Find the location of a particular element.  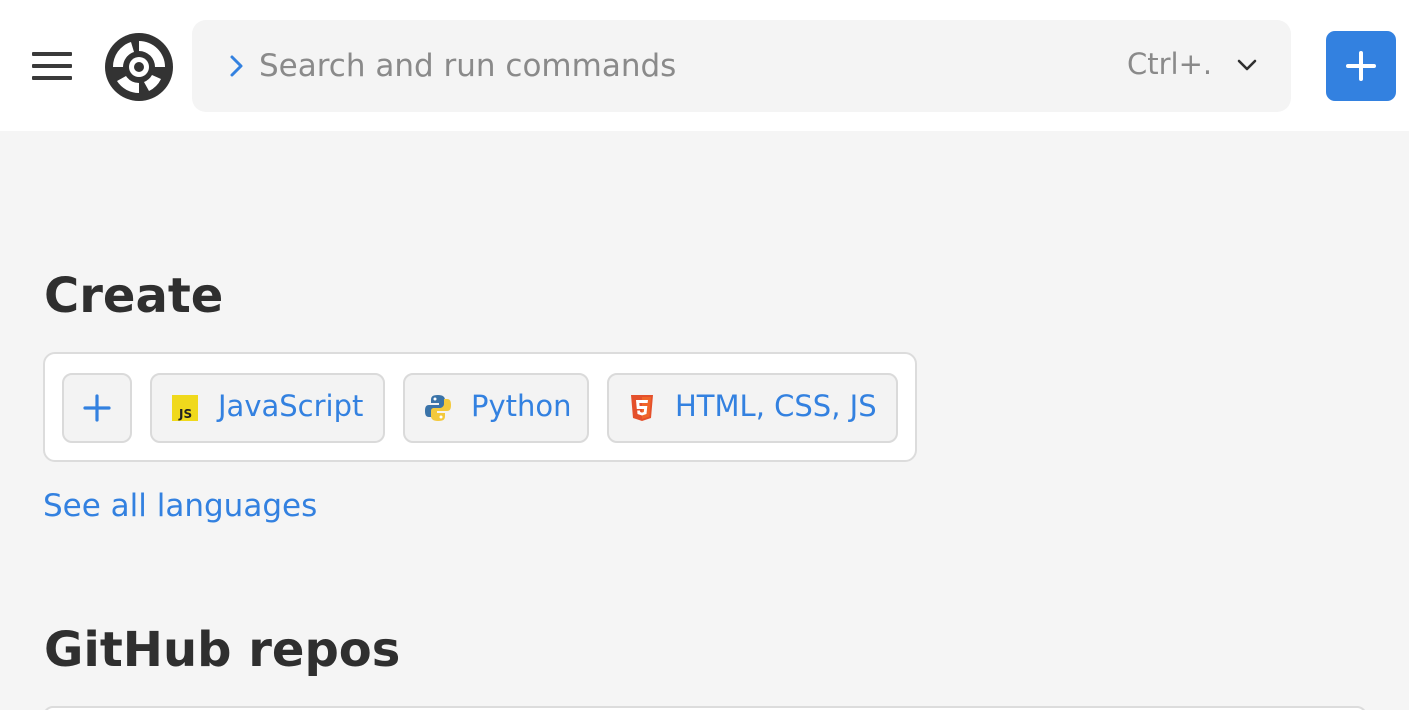

language-label: JavaScript is located at coordinates (291, 406).